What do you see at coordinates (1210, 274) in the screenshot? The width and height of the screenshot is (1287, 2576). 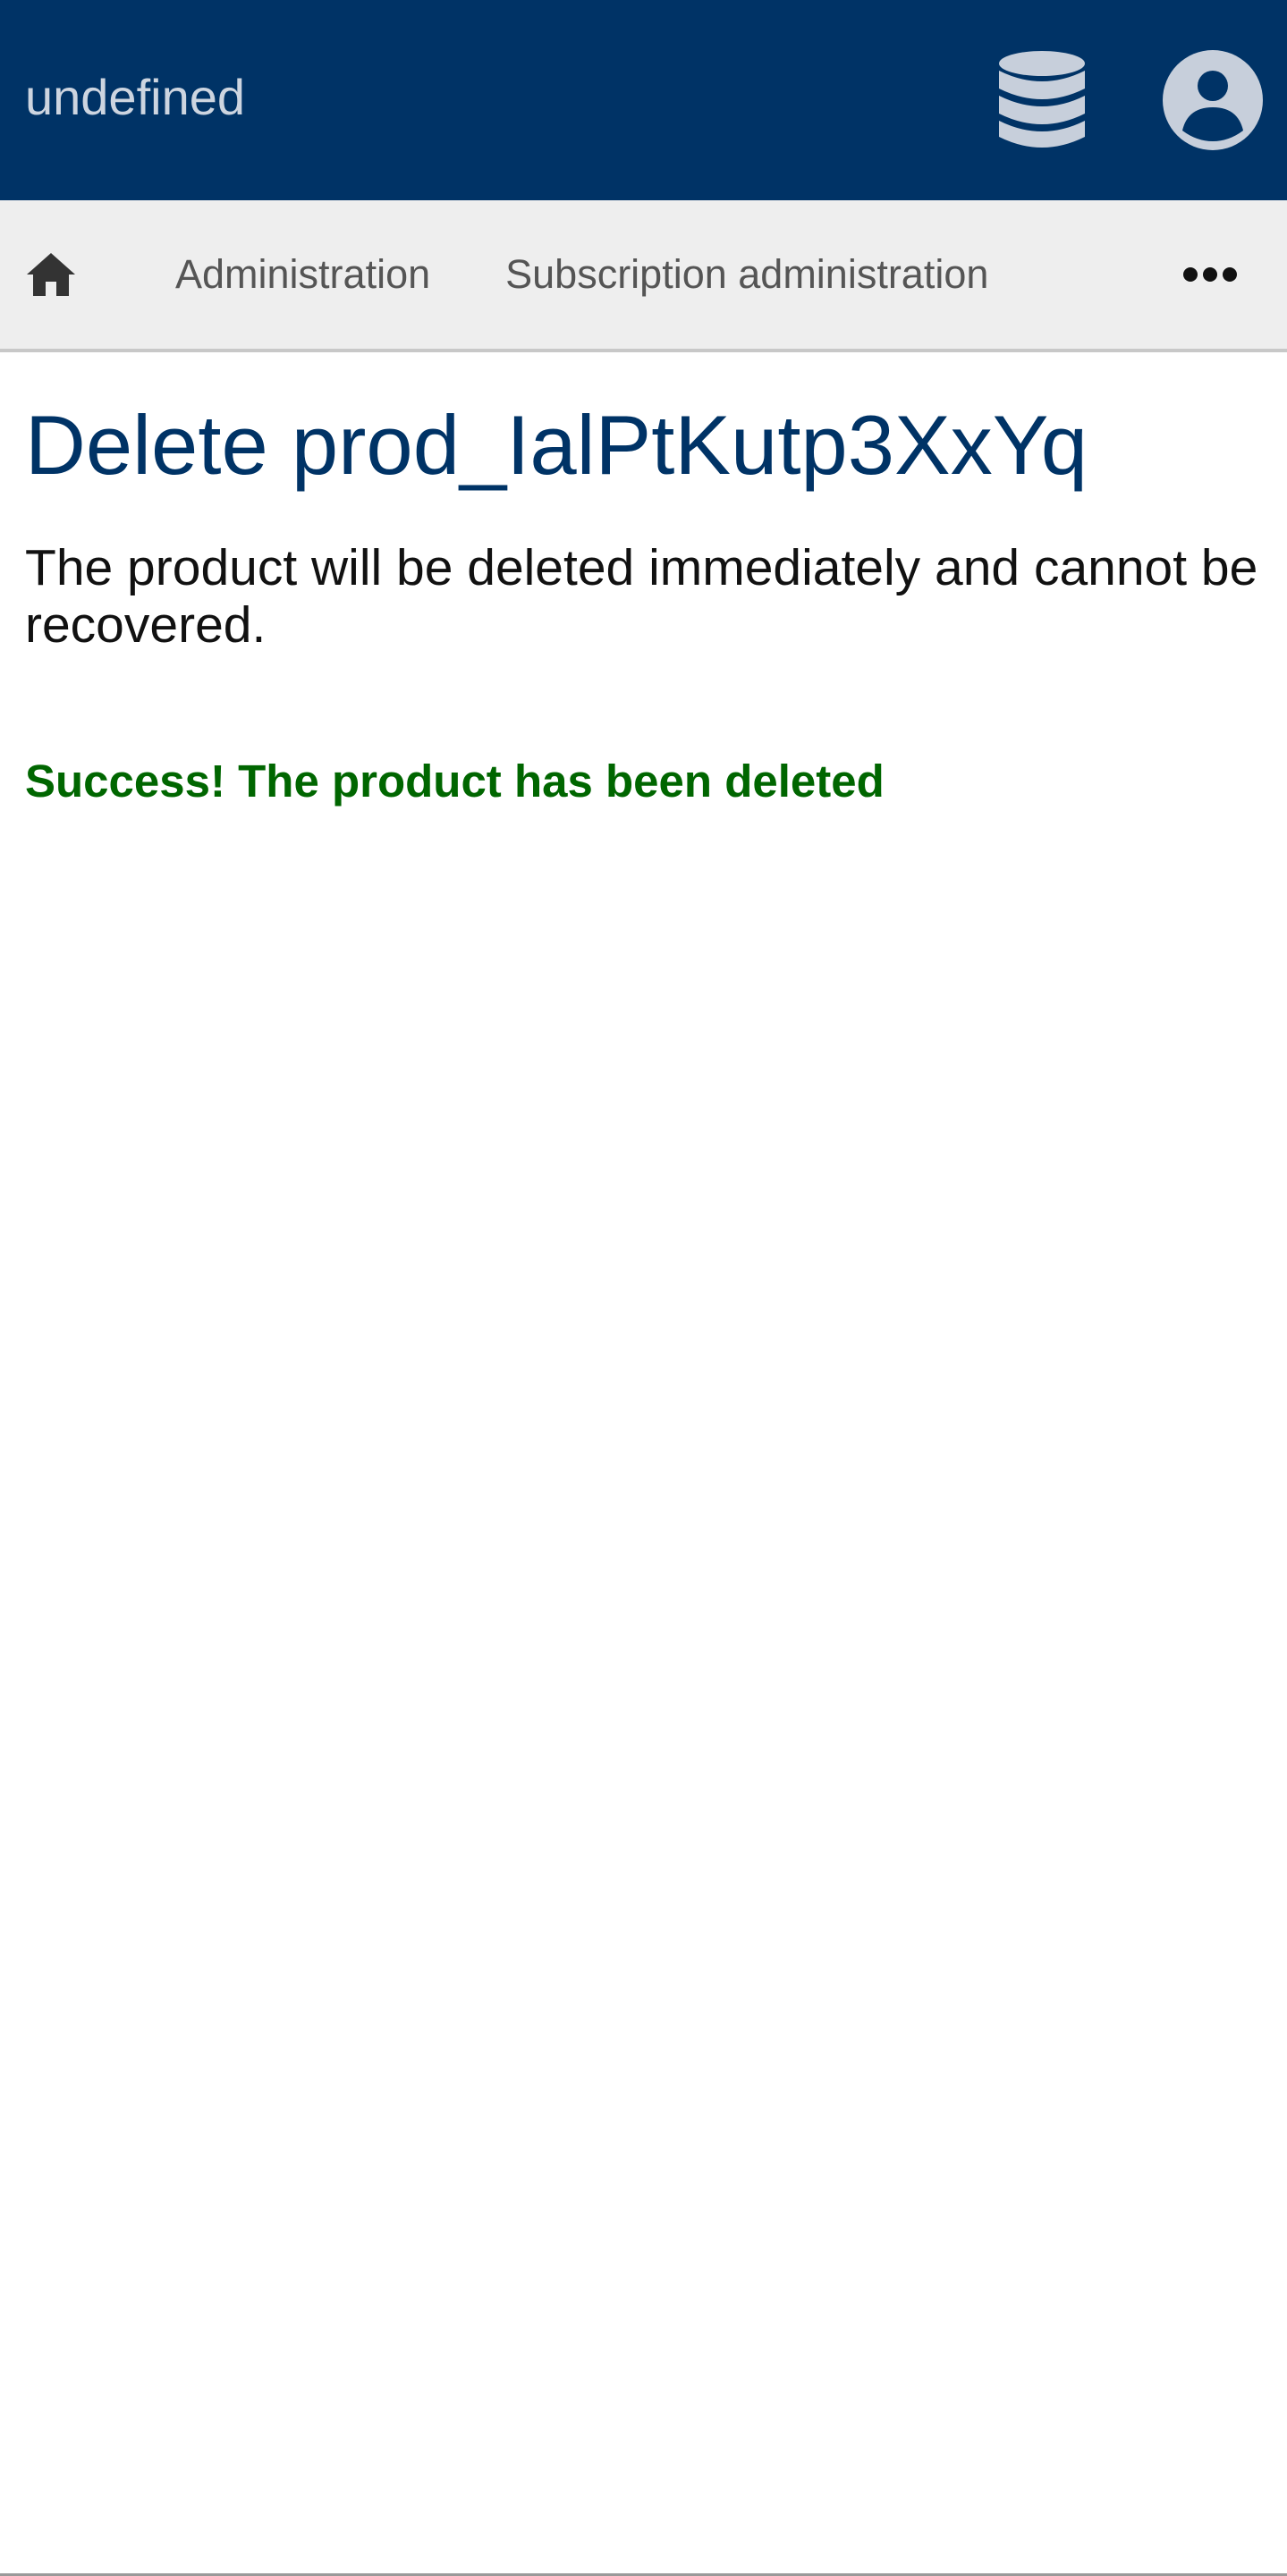 I see `more-horizontal-icon` at bounding box center [1210, 274].